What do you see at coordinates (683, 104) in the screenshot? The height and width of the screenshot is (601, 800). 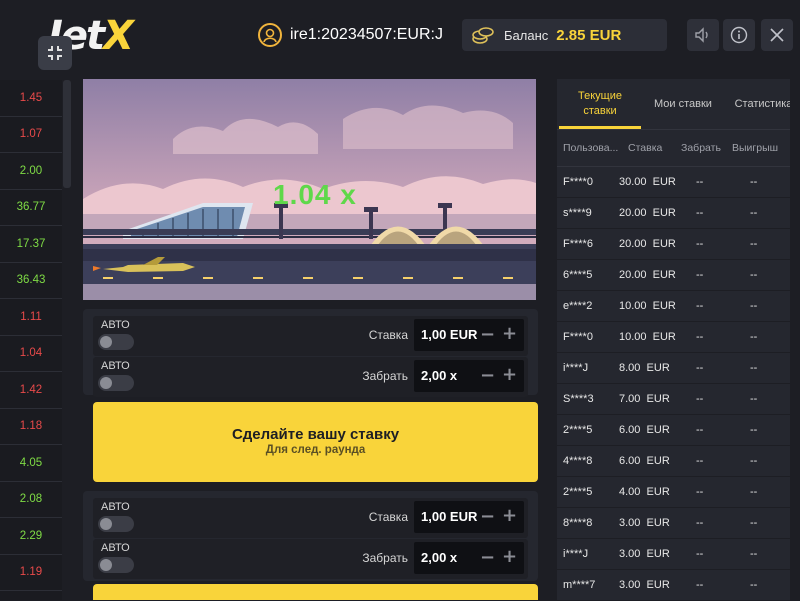 I see `tab-my-bets: Мои ставки` at bounding box center [683, 104].